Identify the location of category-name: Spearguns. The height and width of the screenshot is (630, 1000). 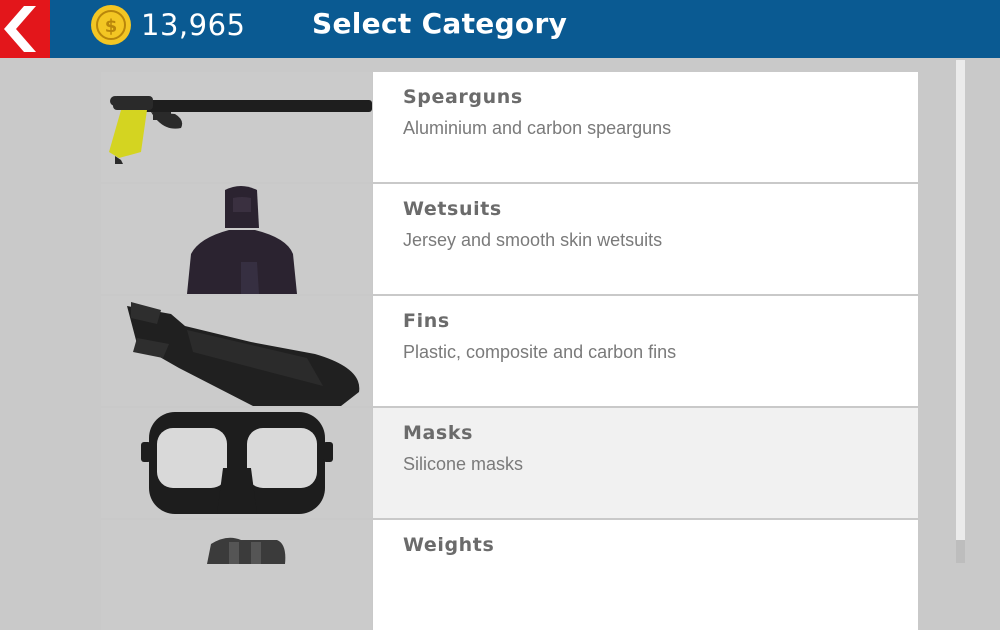
(463, 97).